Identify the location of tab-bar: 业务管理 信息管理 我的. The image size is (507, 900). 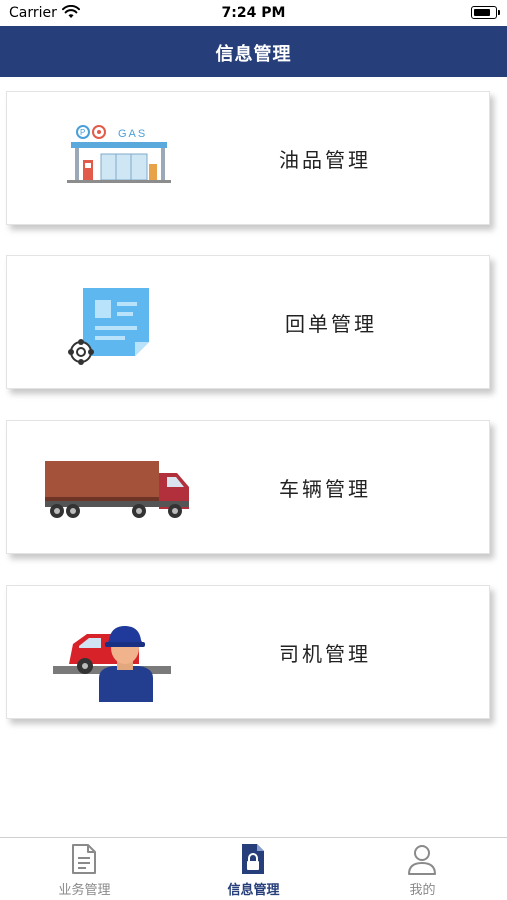
(253, 868).